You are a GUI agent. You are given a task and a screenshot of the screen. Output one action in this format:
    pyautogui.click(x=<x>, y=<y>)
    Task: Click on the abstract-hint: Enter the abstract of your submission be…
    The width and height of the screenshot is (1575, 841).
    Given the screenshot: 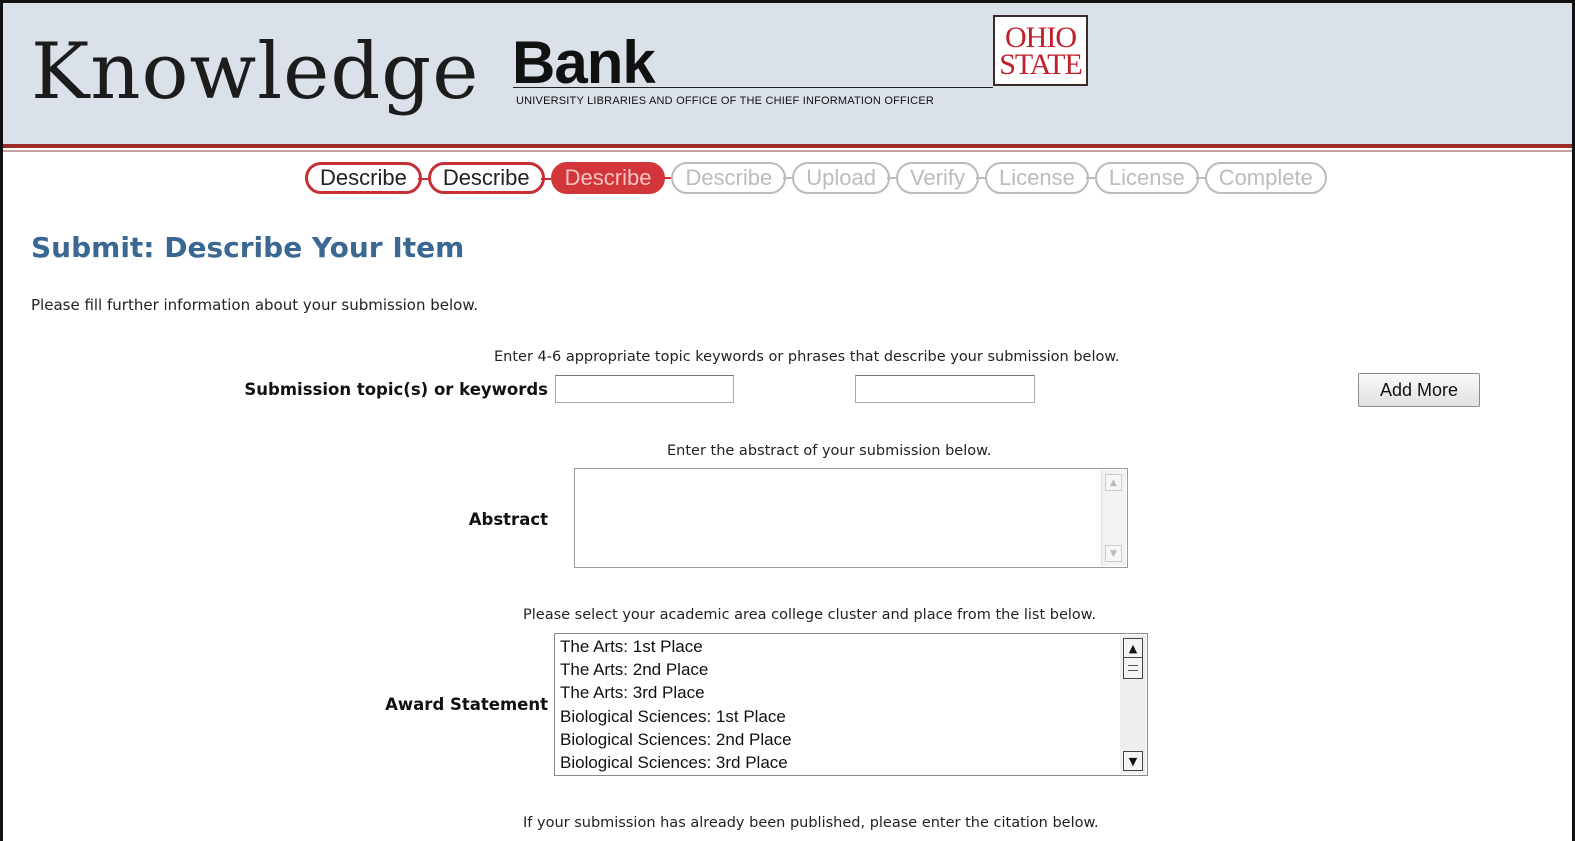 What is the action you would take?
    pyautogui.click(x=829, y=451)
    